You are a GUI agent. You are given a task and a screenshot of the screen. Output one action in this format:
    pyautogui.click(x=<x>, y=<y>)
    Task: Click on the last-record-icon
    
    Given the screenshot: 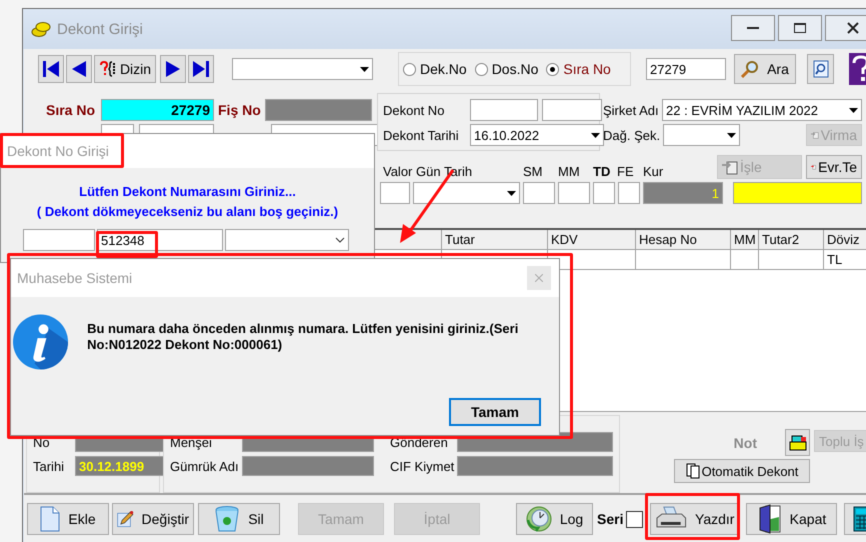 What is the action you would take?
    pyautogui.click(x=201, y=69)
    